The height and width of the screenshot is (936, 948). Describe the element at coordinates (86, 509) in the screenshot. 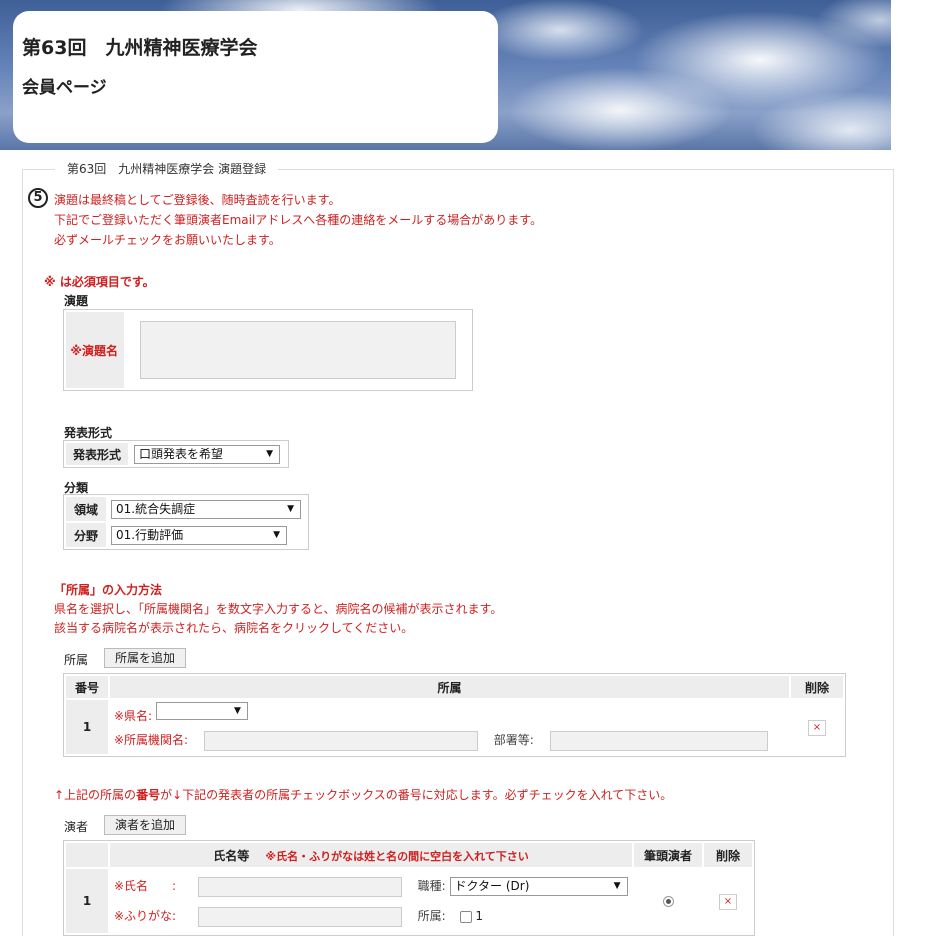

I see `domain-label: 領域` at that location.